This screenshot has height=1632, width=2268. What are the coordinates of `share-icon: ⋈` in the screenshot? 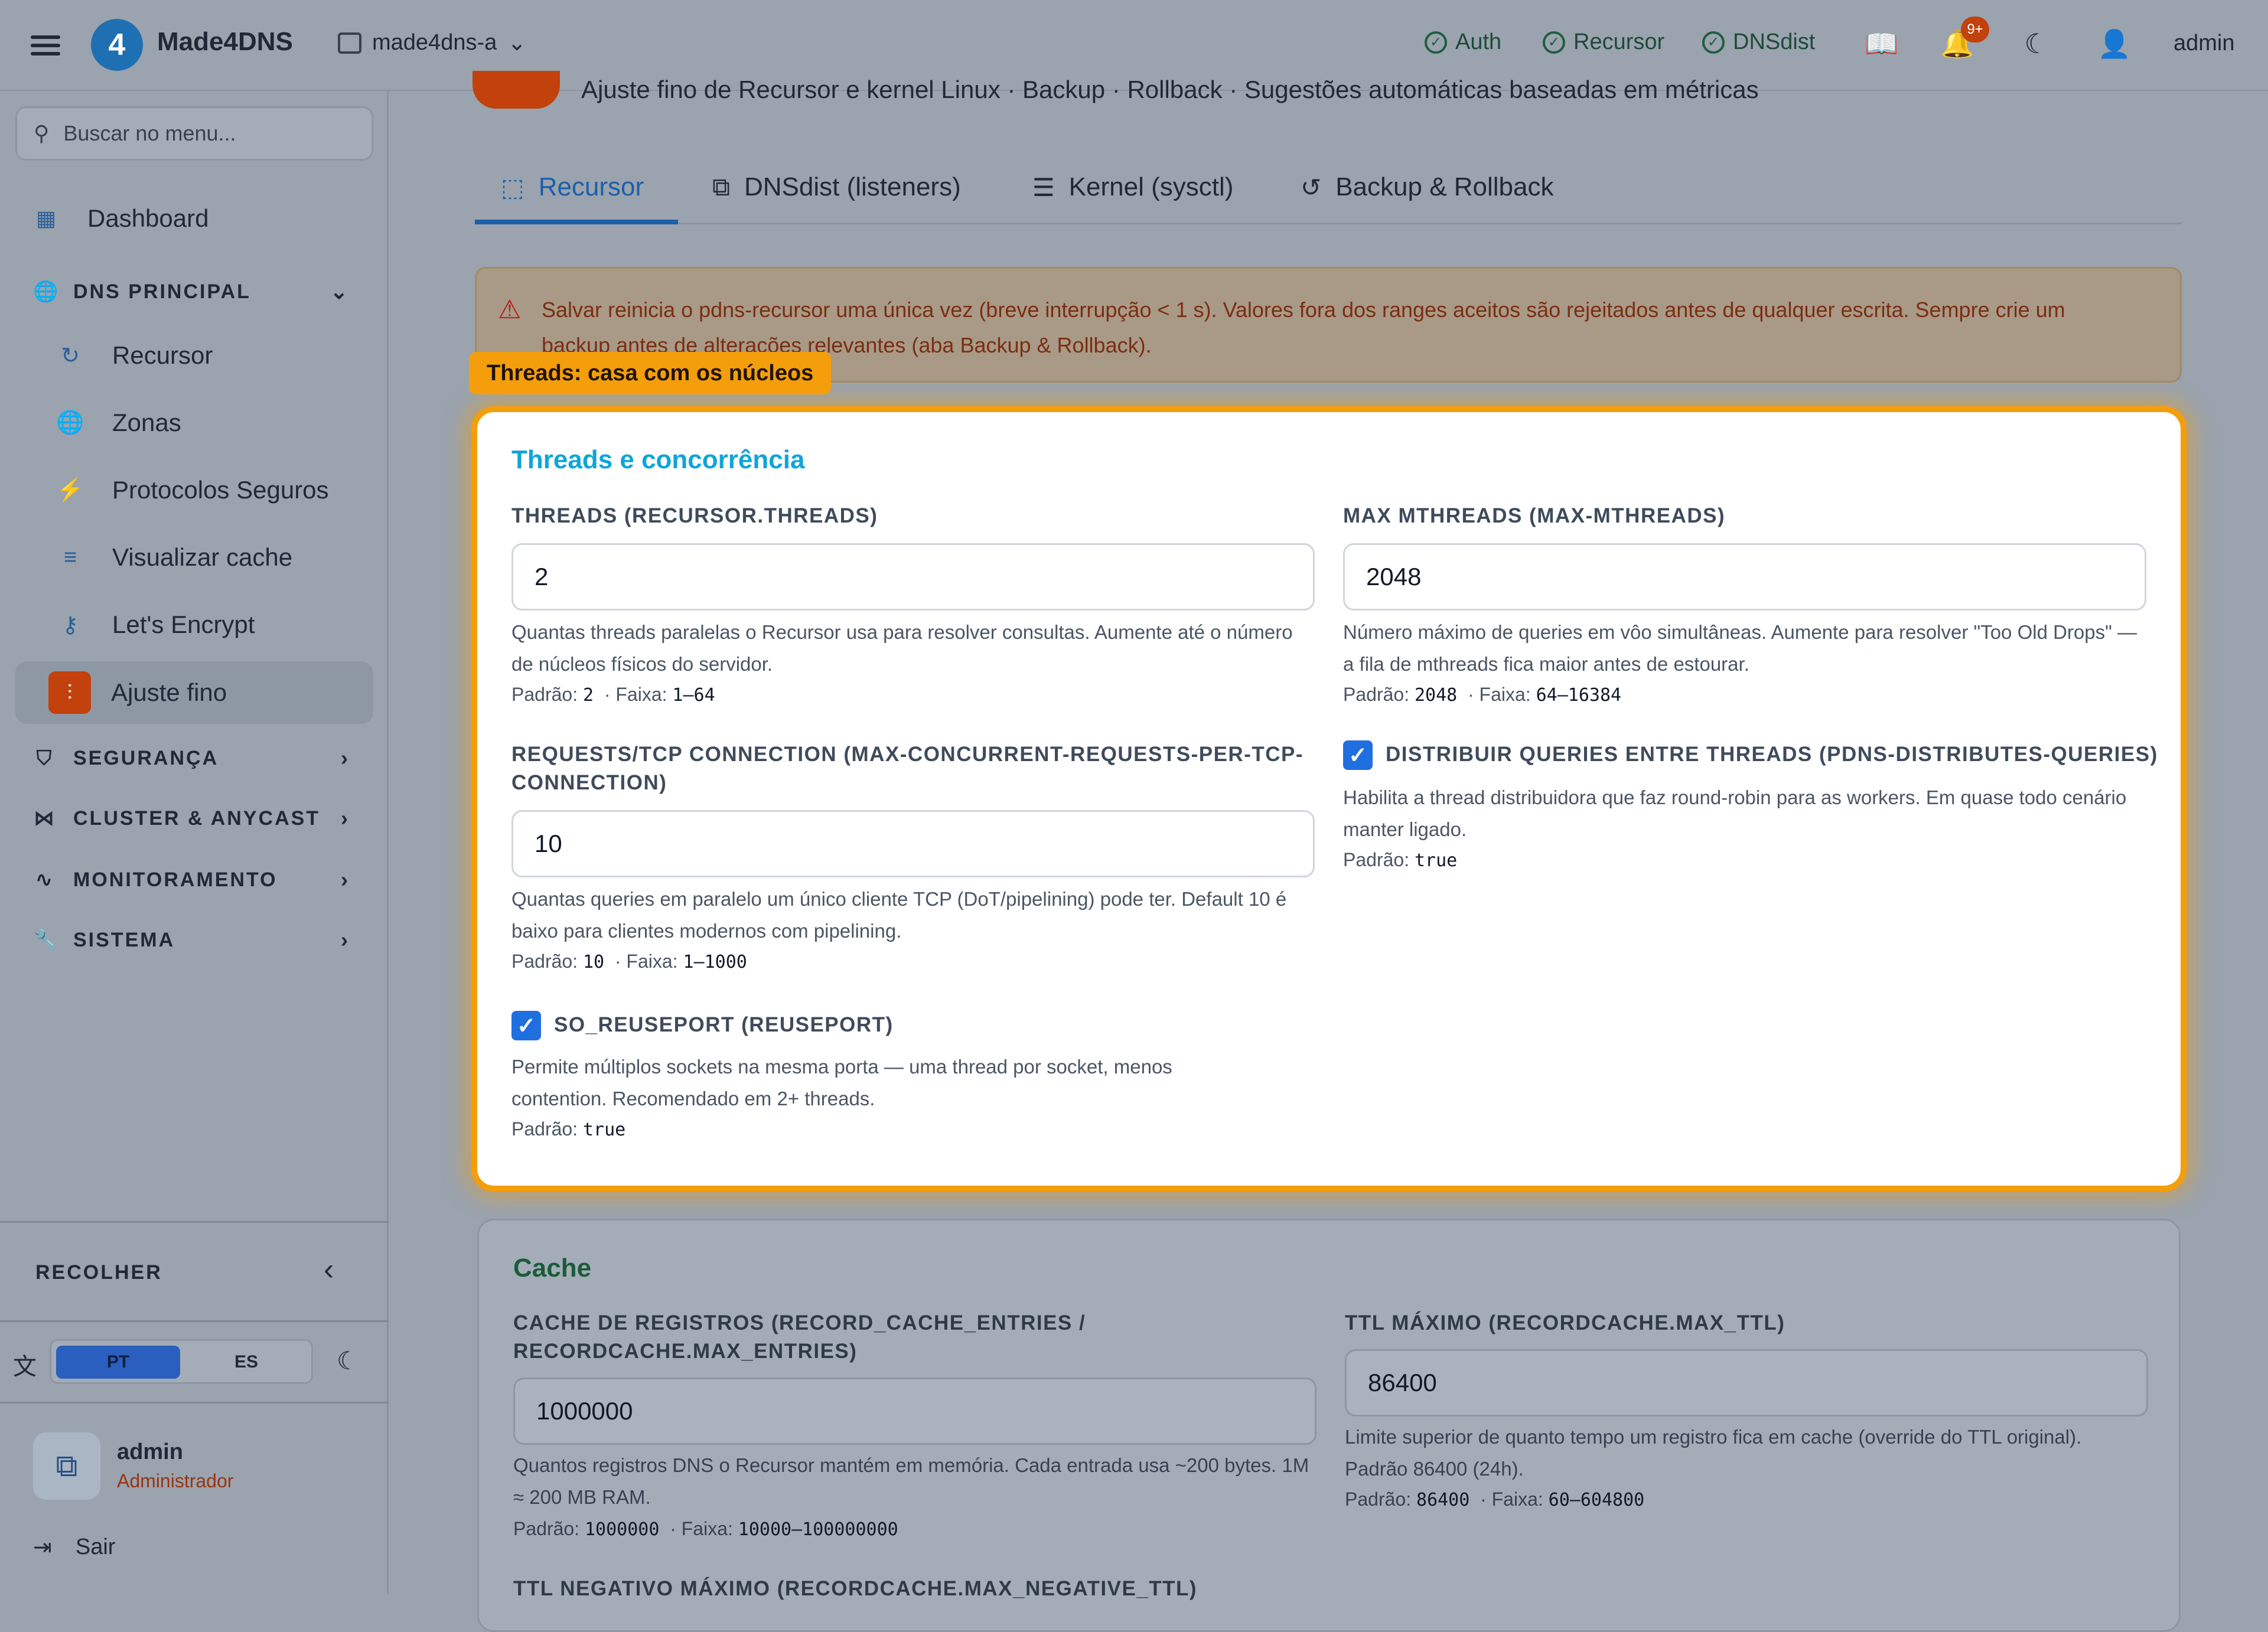 It's located at (45, 818).